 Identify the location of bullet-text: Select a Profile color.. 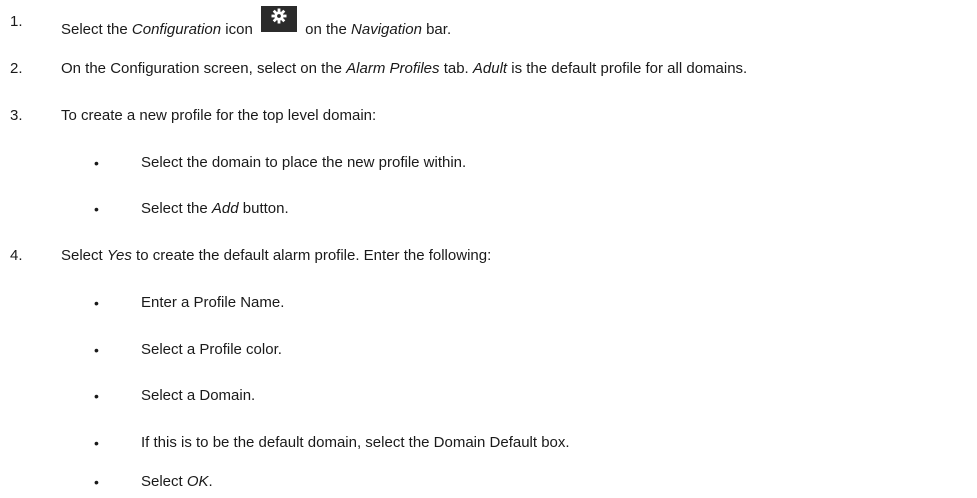
(211, 349).